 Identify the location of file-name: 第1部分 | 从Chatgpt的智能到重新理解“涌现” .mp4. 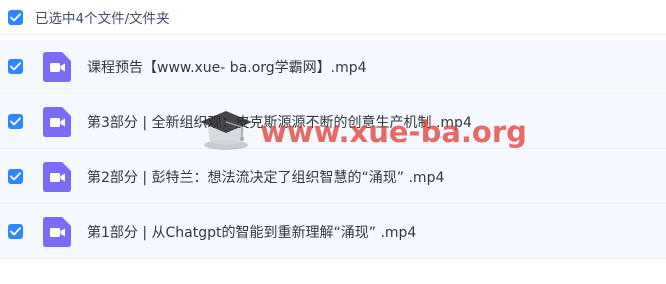
(251, 232).